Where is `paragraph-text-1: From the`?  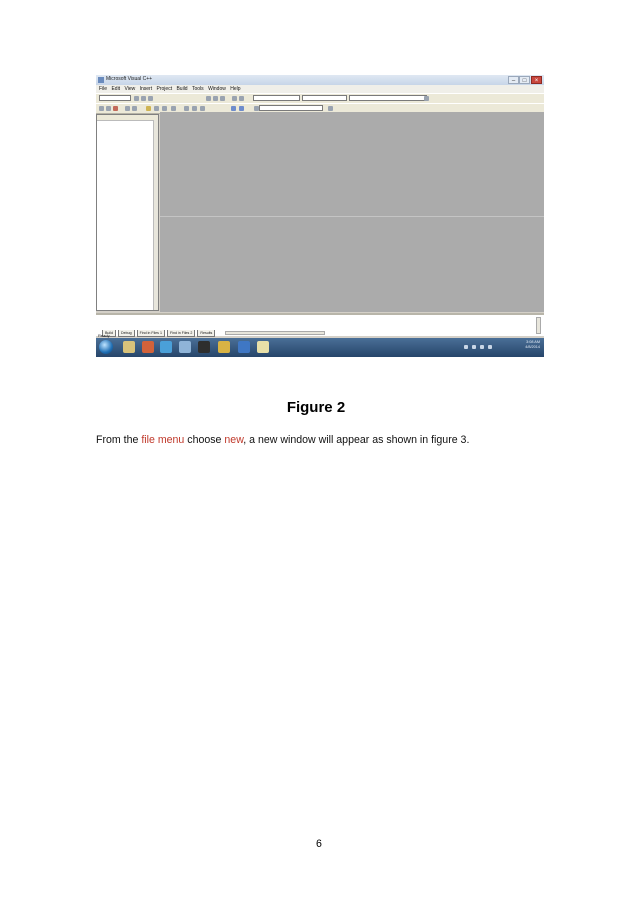
paragraph-text-1: From the is located at coordinates (119, 440).